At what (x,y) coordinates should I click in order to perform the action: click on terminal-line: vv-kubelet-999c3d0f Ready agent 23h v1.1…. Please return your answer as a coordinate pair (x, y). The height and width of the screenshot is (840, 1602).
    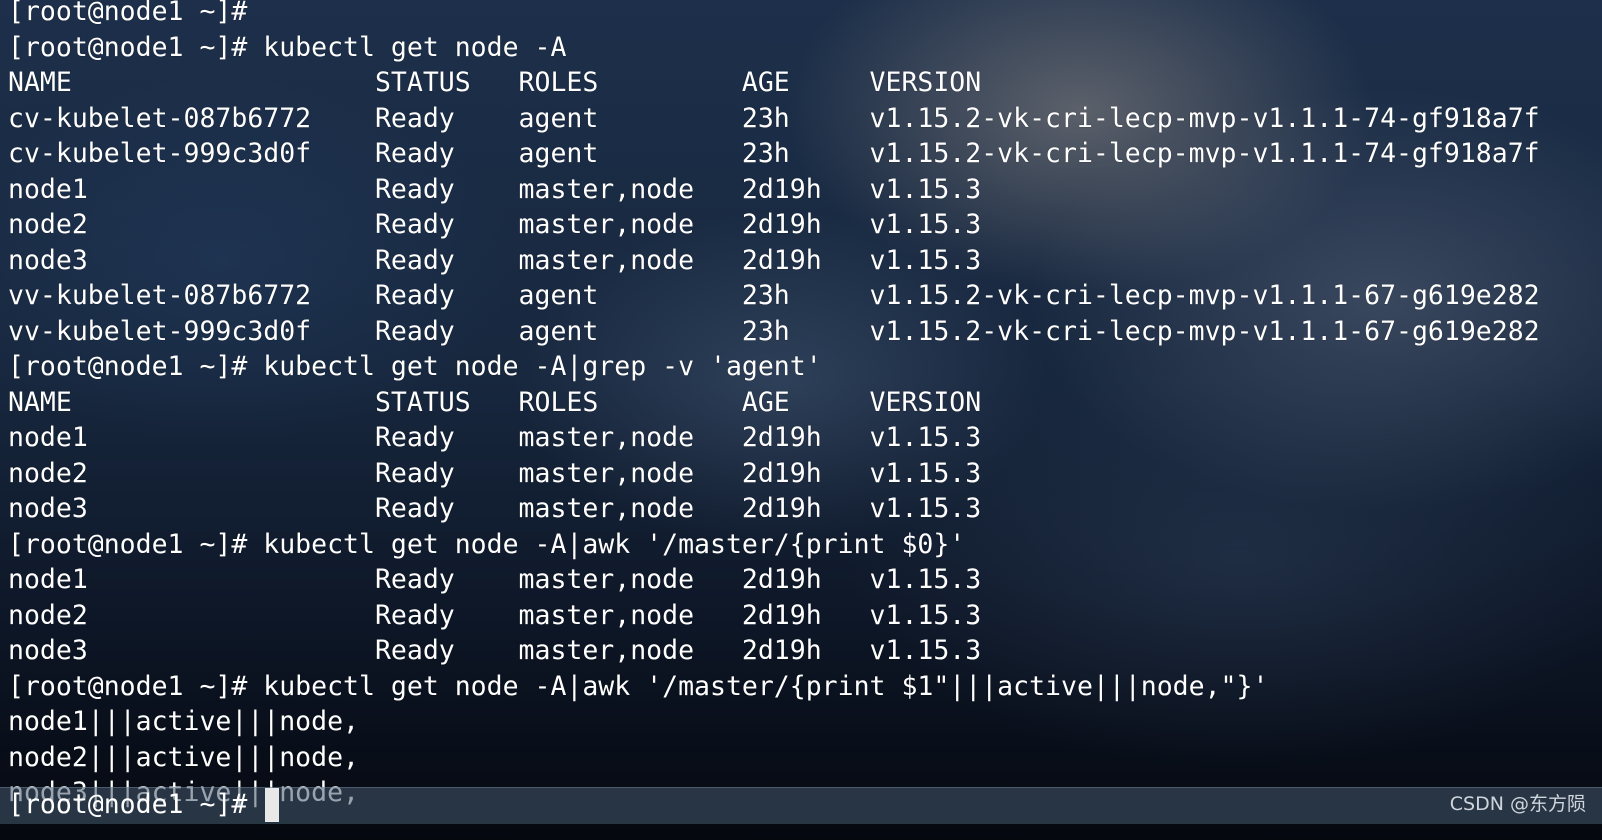
    Looking at the image, I should click on (774, 331).